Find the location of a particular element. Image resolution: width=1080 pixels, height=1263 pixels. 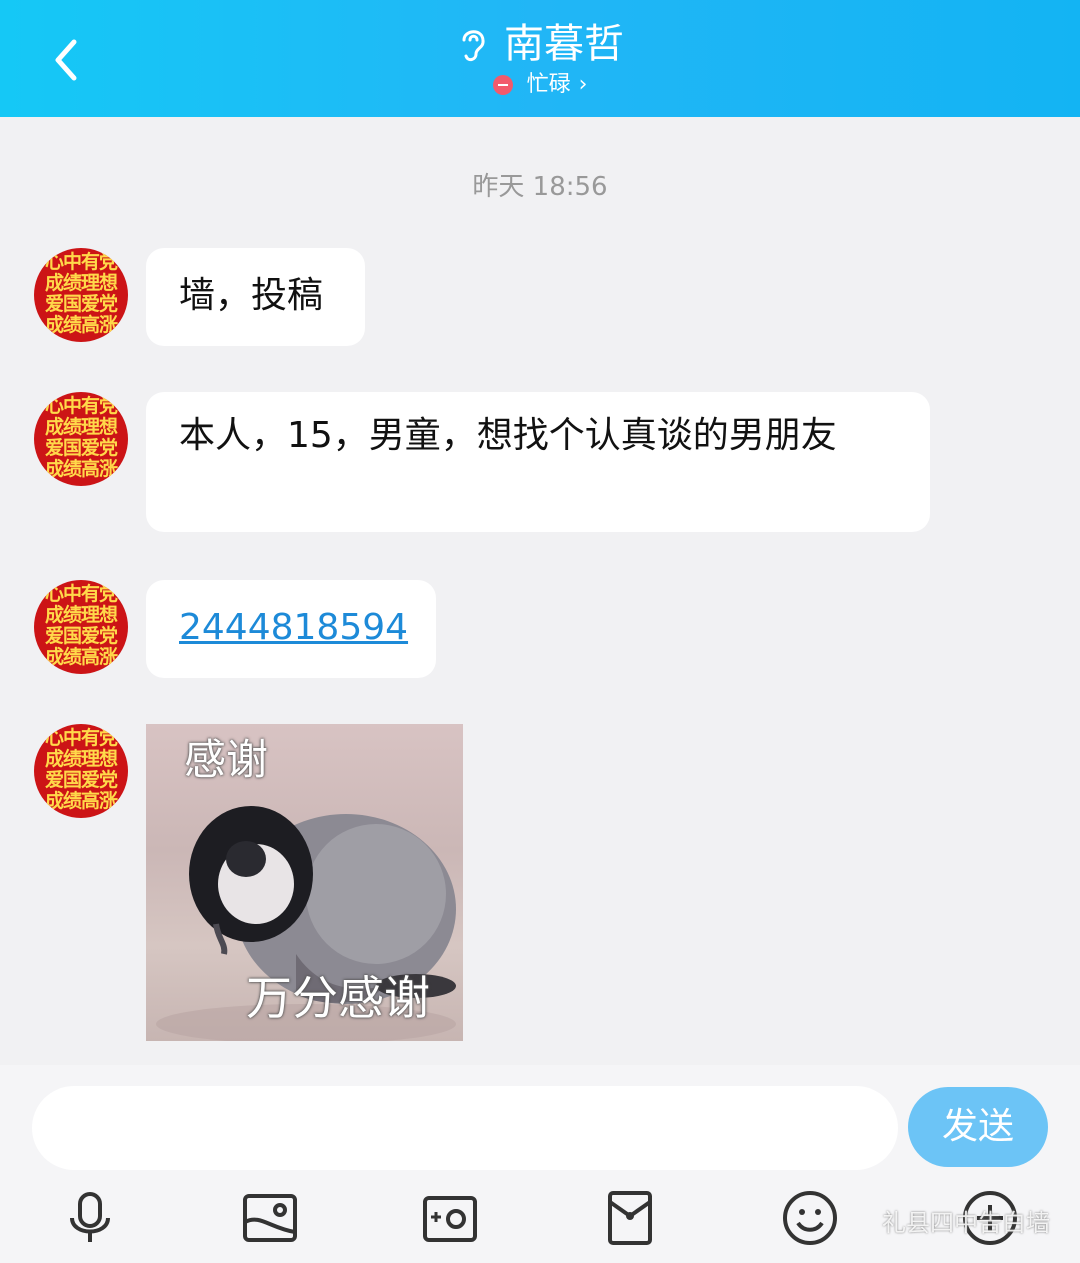

message-bubble: 墙，投稿 is located at coordinates (255, 297).